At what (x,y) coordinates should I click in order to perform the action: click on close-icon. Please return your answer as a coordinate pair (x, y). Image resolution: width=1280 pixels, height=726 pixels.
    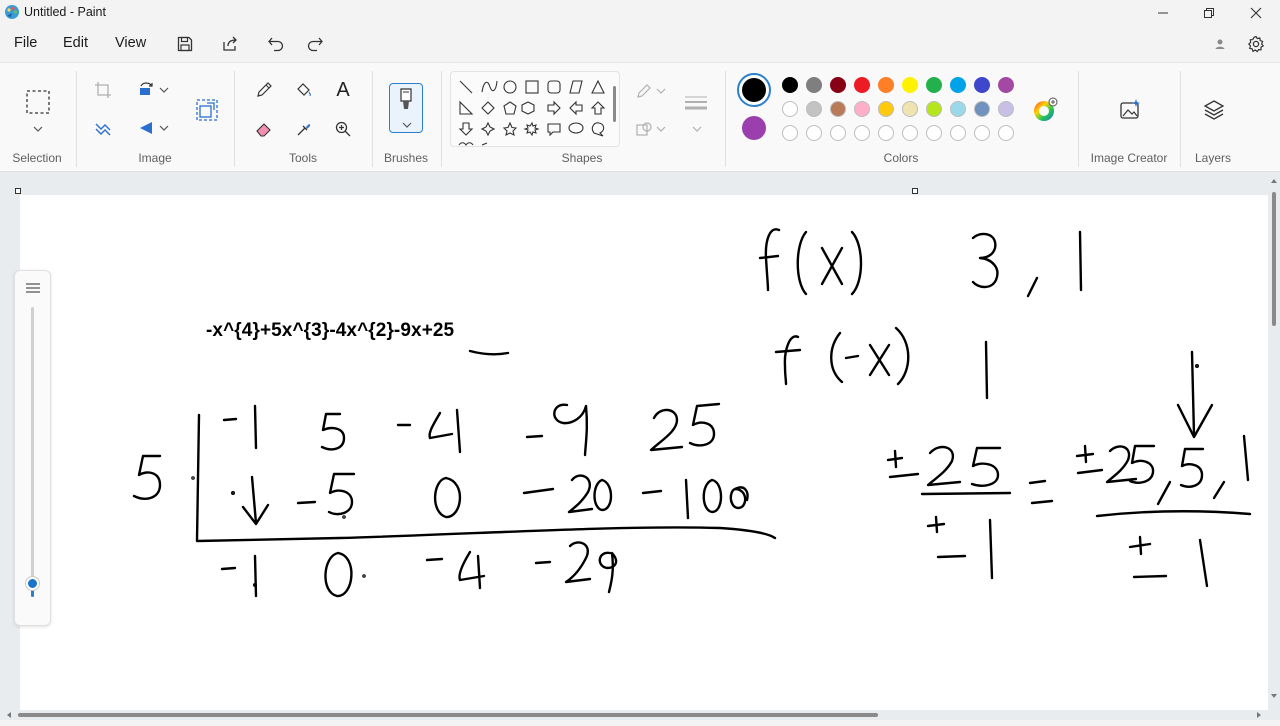
    Looking at the image, I should click on (1256, 13).